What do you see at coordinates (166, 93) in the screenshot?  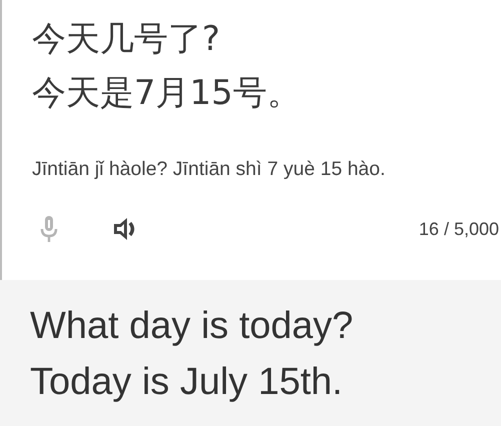 I see `source-text-line: 今天是7月15号。` at bounding box center [166, 93].